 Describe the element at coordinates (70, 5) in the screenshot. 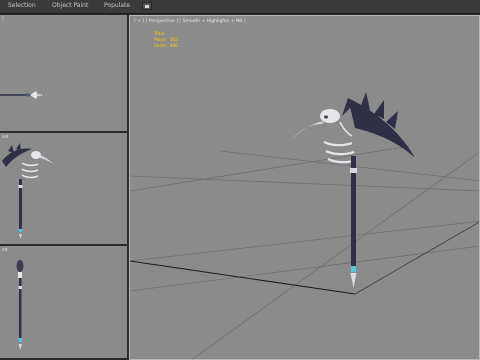

I see `tab-object-paint: Object Paint` at that location.